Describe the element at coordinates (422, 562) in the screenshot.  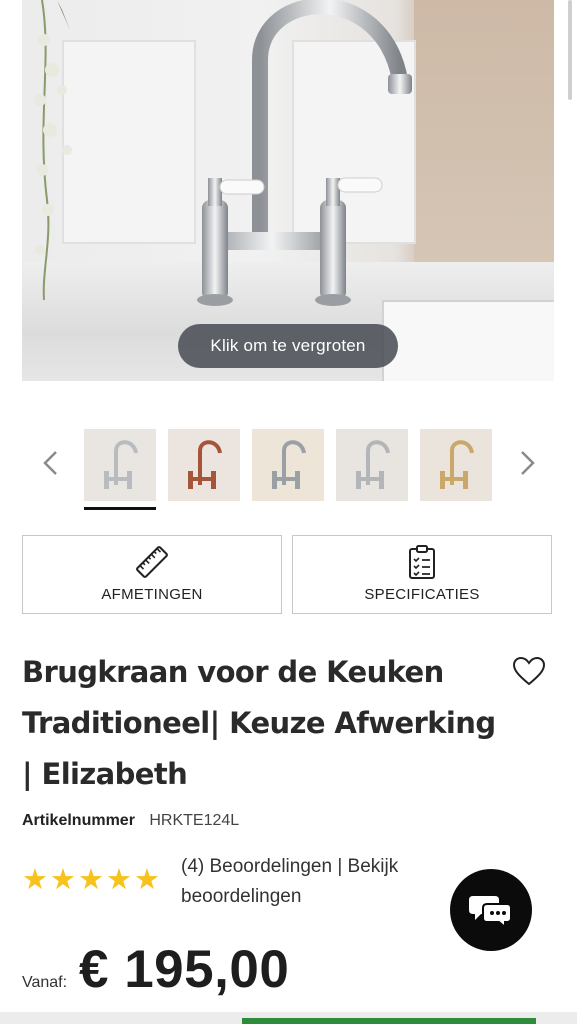
I see `clipboard-checklist-icon` at that location.